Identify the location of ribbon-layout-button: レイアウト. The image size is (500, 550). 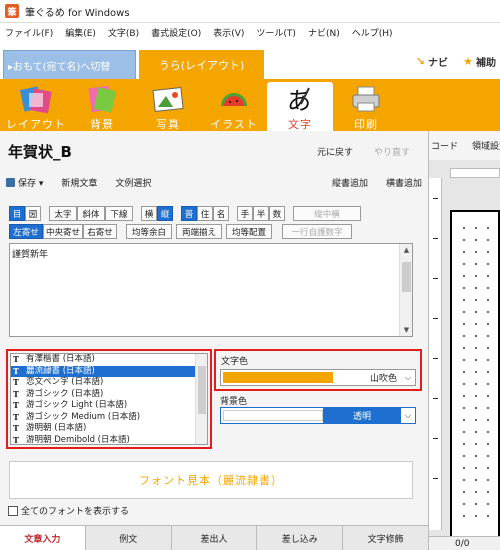
(36, 106).